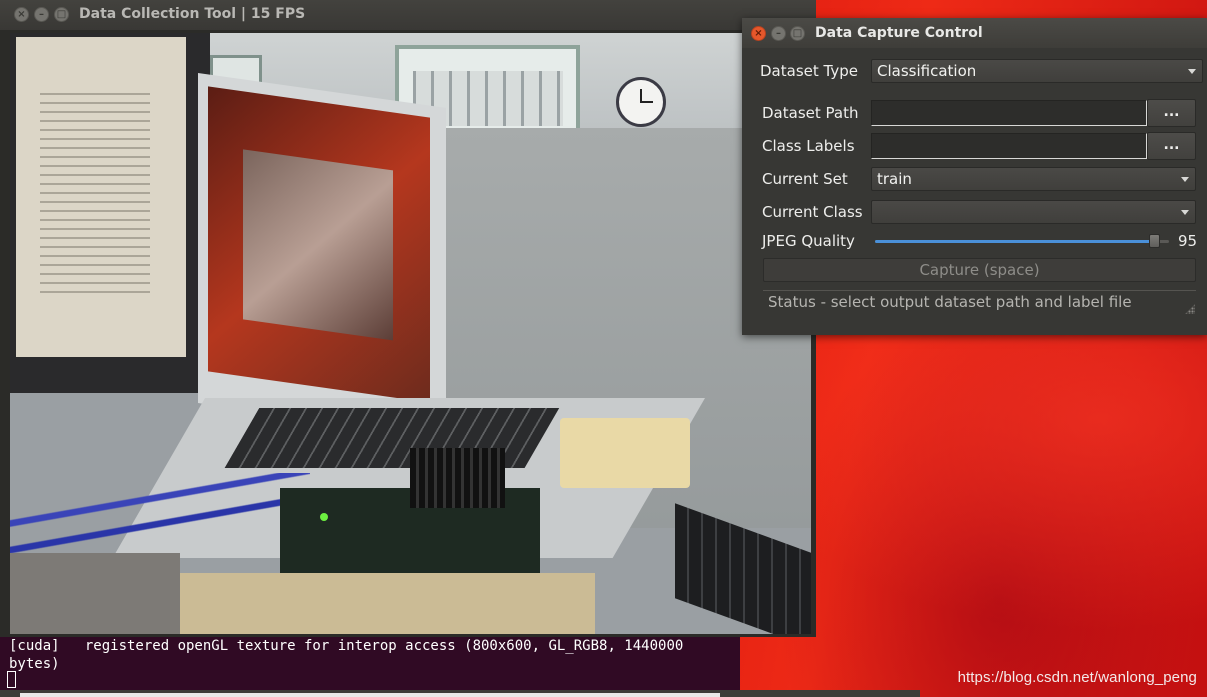 The width and height of the screenshot is (1207, 697). What do you see at coordinates (1033, 179) in the screenshot?
I see `current-set-select: train` at bounding box center [1033, 179].